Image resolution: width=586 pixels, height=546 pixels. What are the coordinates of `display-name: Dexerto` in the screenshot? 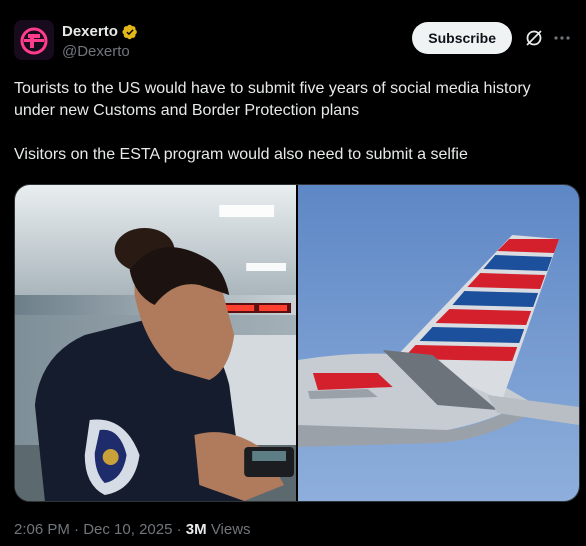 It's located at (90, 32).